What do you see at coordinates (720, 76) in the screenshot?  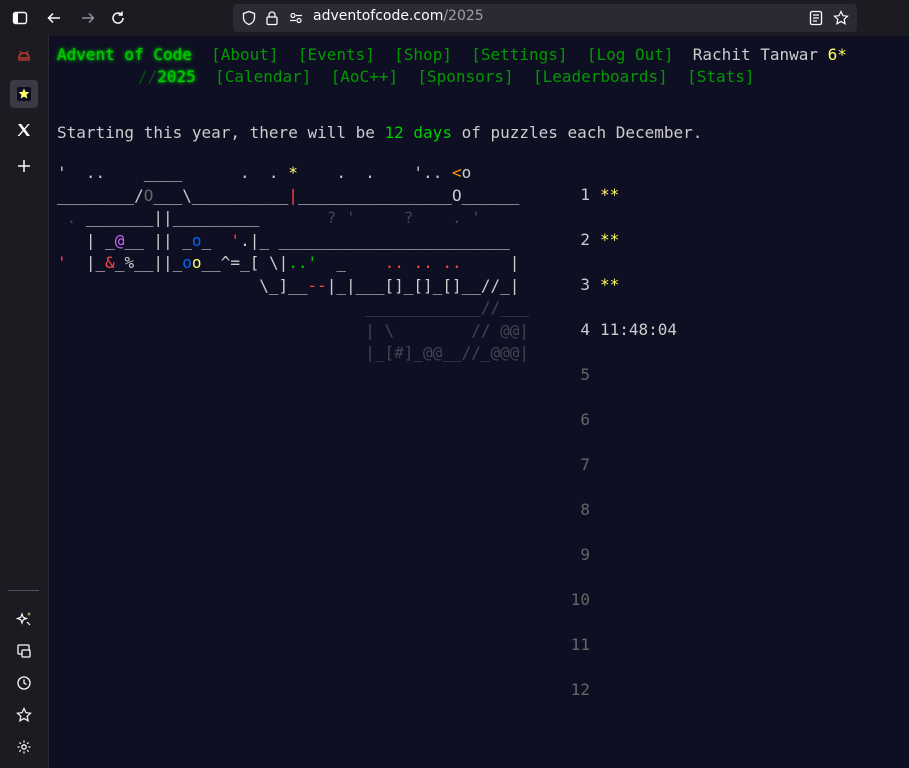 I see `event-nav-link-stats: [Stats]` at bounding box center [720, 76].